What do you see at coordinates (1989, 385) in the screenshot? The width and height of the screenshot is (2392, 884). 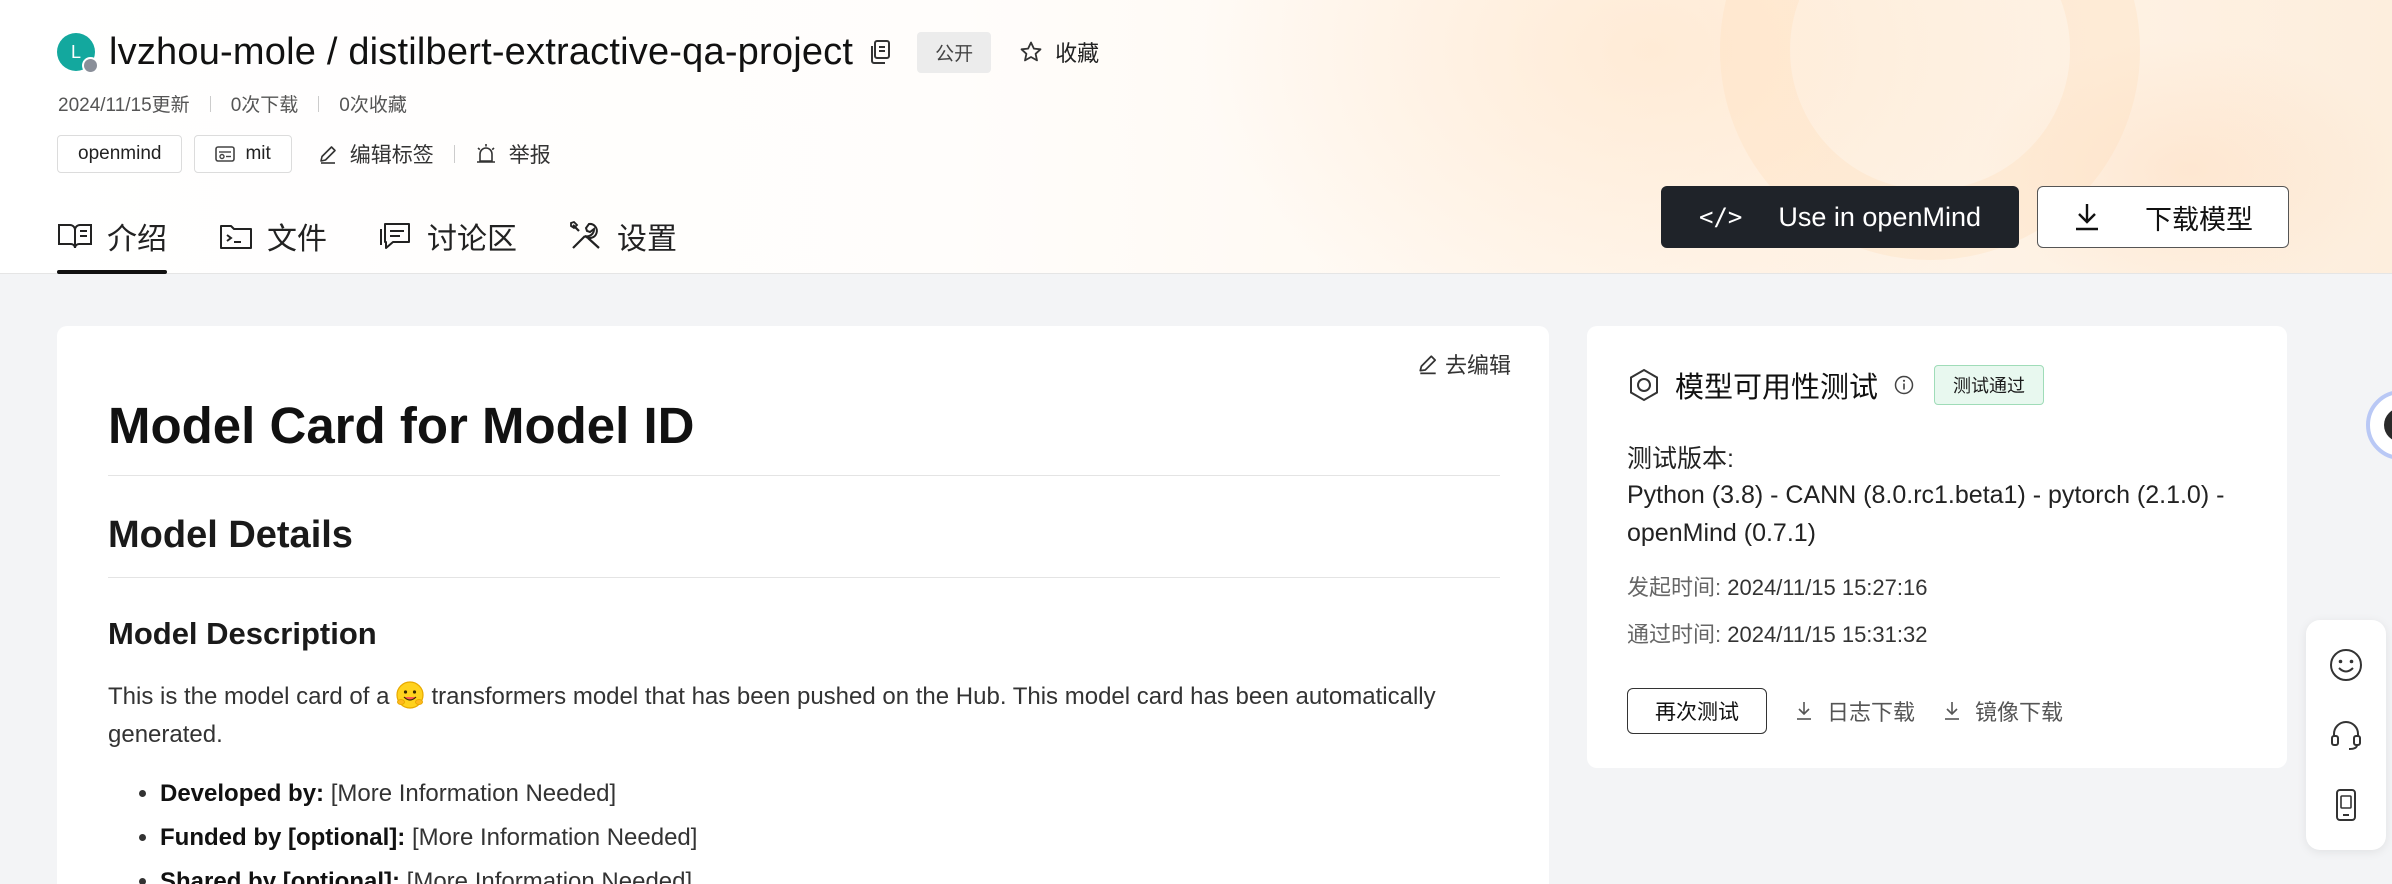 I see `status-badge: 测试通过` at bounding box center [1989, 385].